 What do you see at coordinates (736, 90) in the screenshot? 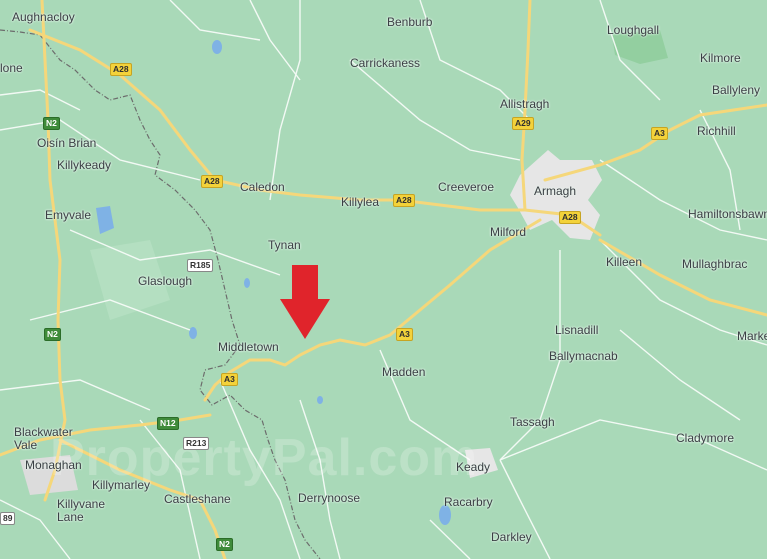
I see `place-ballyleny: Ballyleny` at bounding box center [736, 90].